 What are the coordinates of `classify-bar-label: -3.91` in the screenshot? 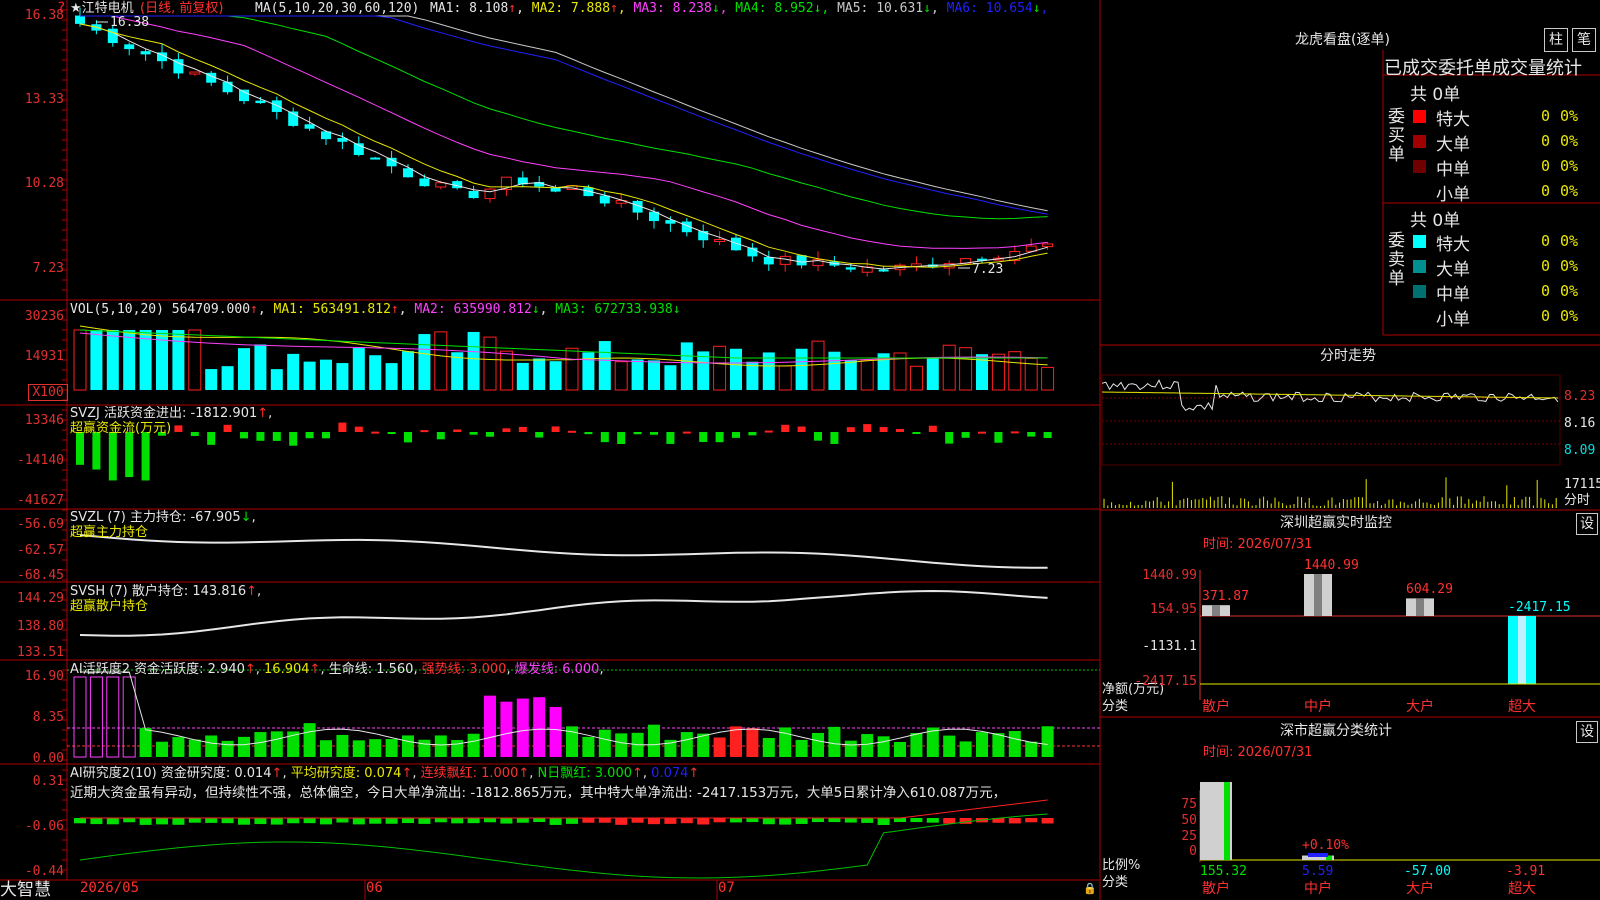 It's located at (1526, 871).